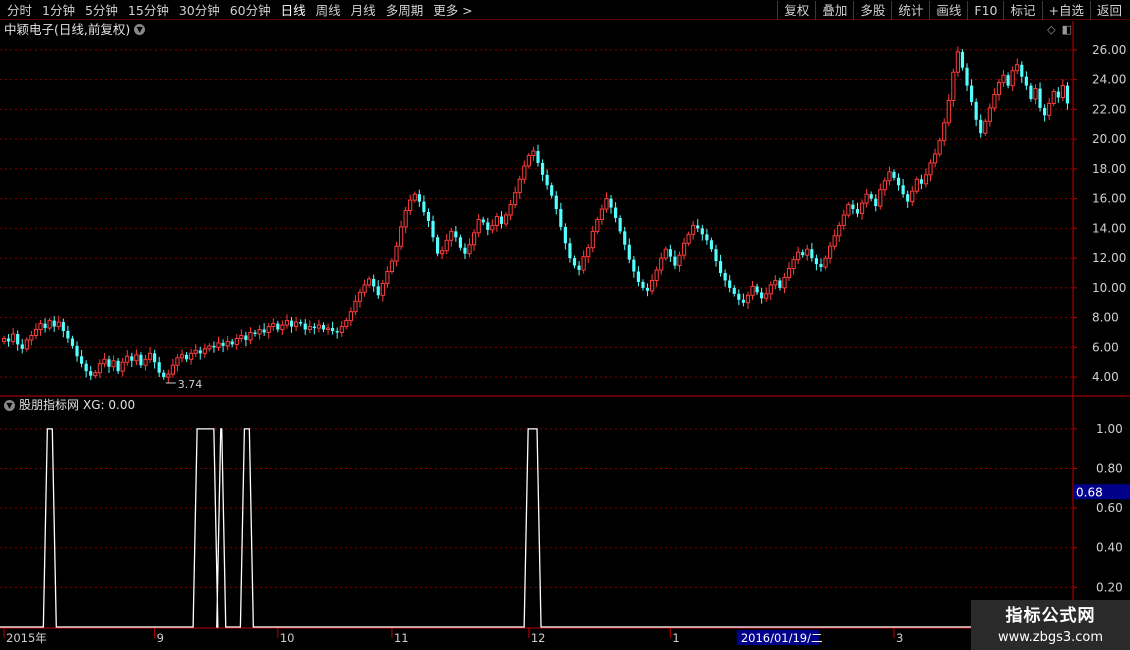  I want to click on price-tick-label: 20.00, so click(1109, 139).